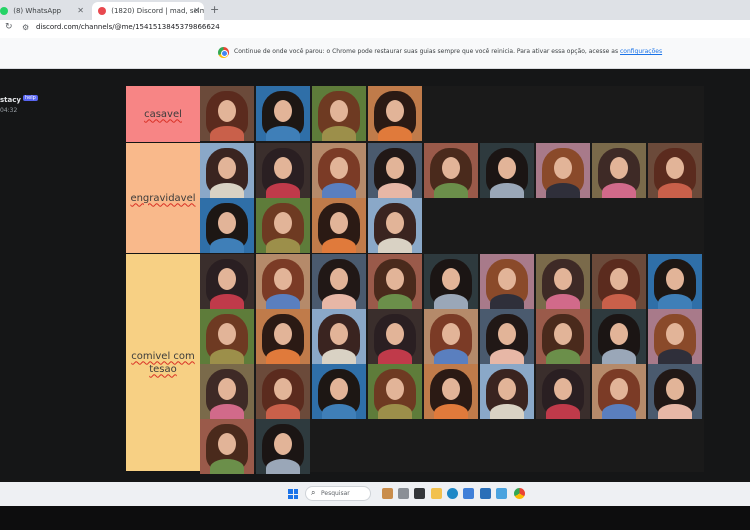 The image size is (750, 530). Describe the element at coordinates (468, 493) in the screenshot. I see `store-icon` at that location.